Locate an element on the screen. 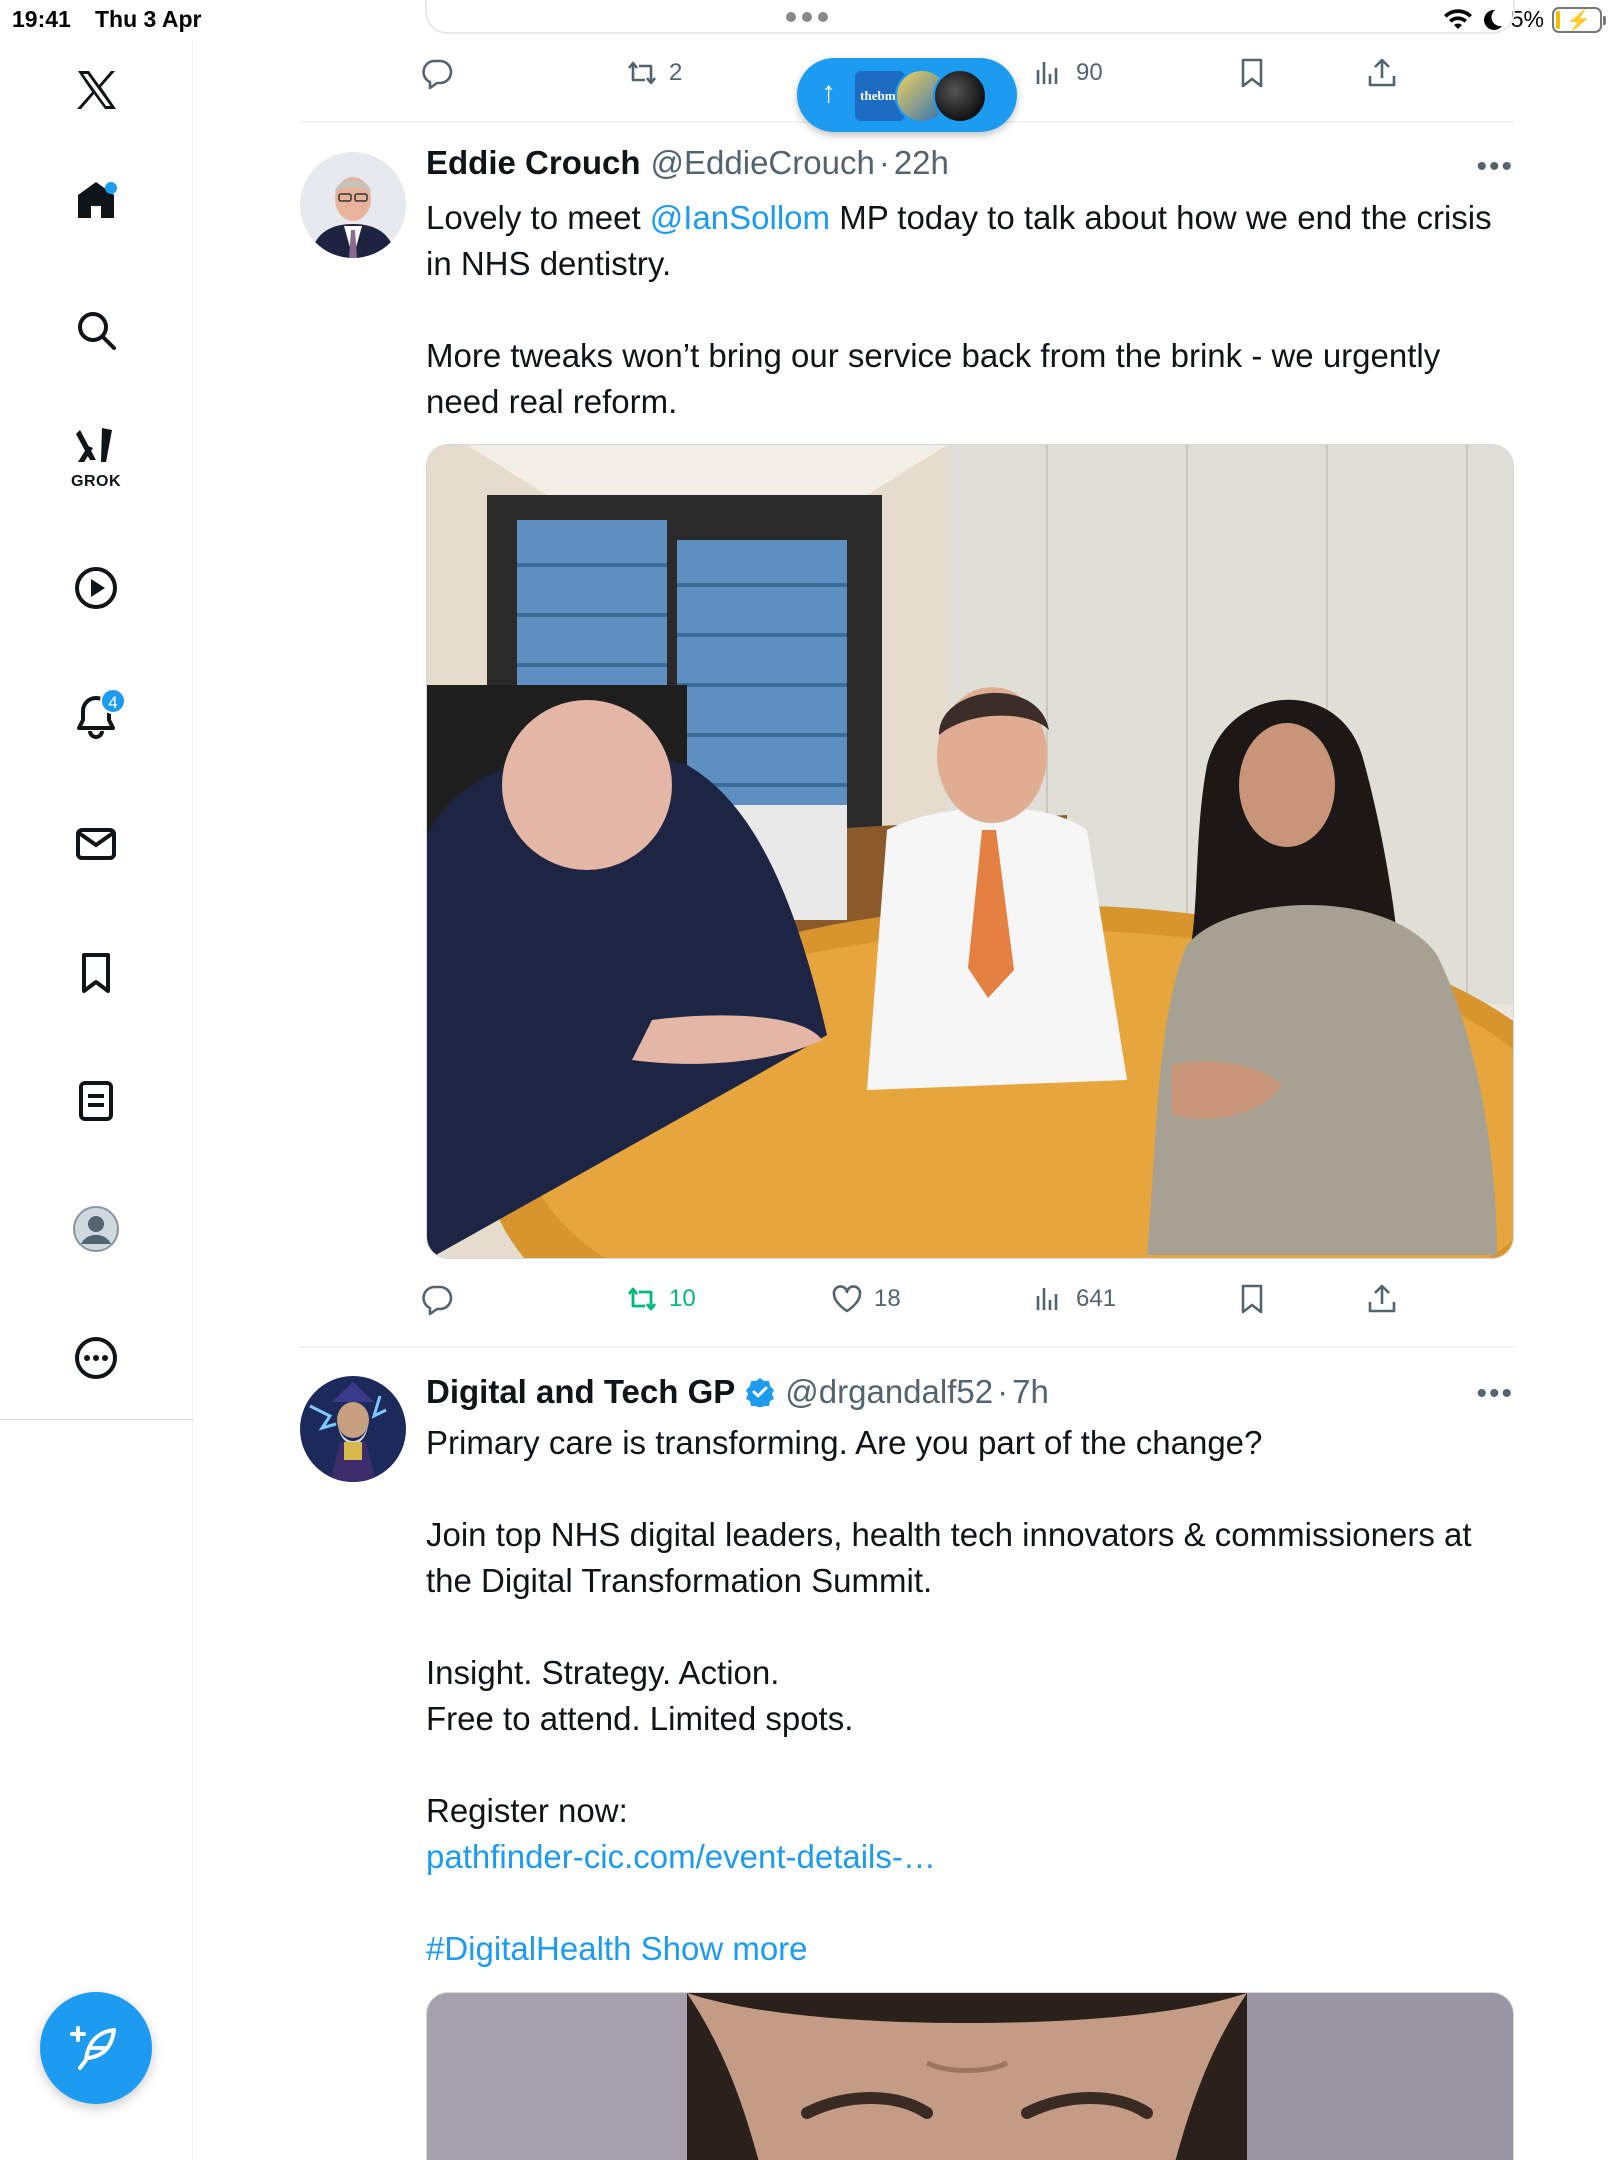 The height and width of the screenshot is (2160, 1620). views-count: 90 is located at coordinates (1089, 72).